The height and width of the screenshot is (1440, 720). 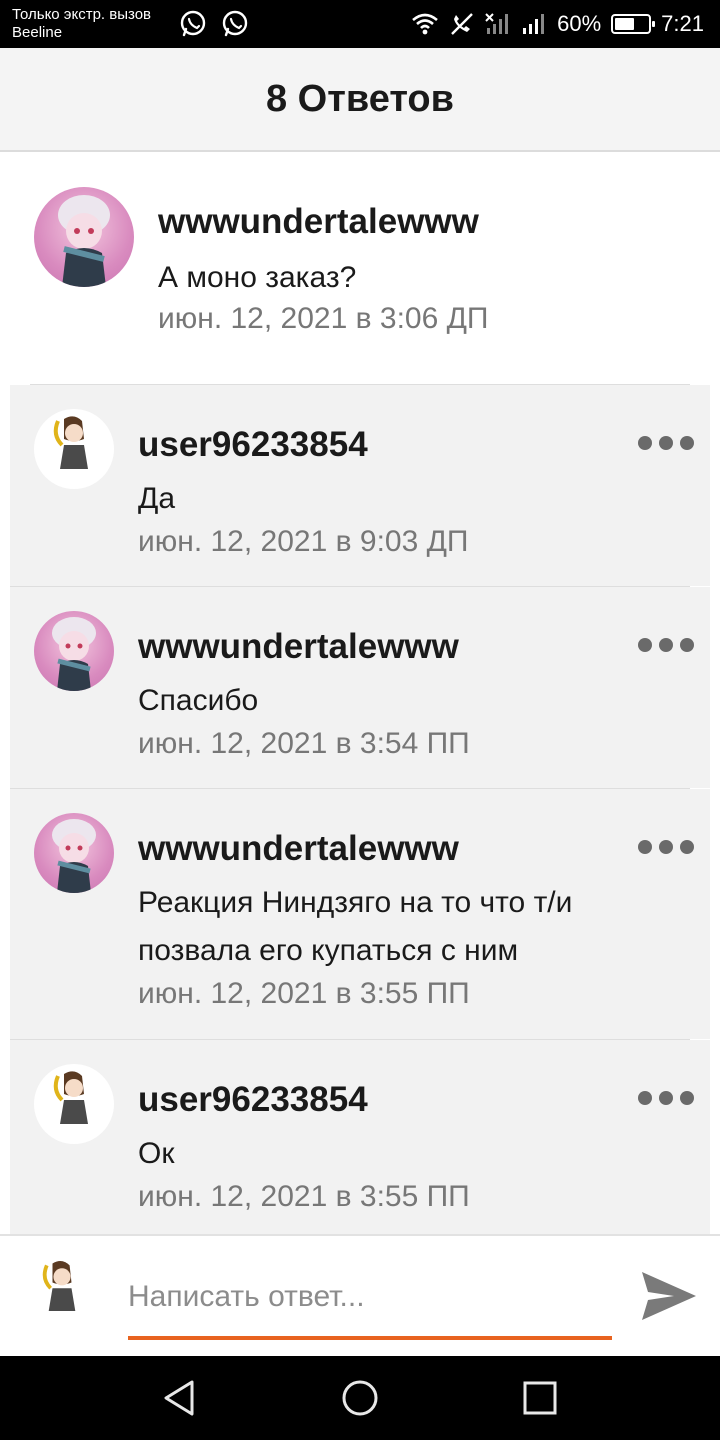 I want to click on signal-off-icon, so click(x=497, y=23).